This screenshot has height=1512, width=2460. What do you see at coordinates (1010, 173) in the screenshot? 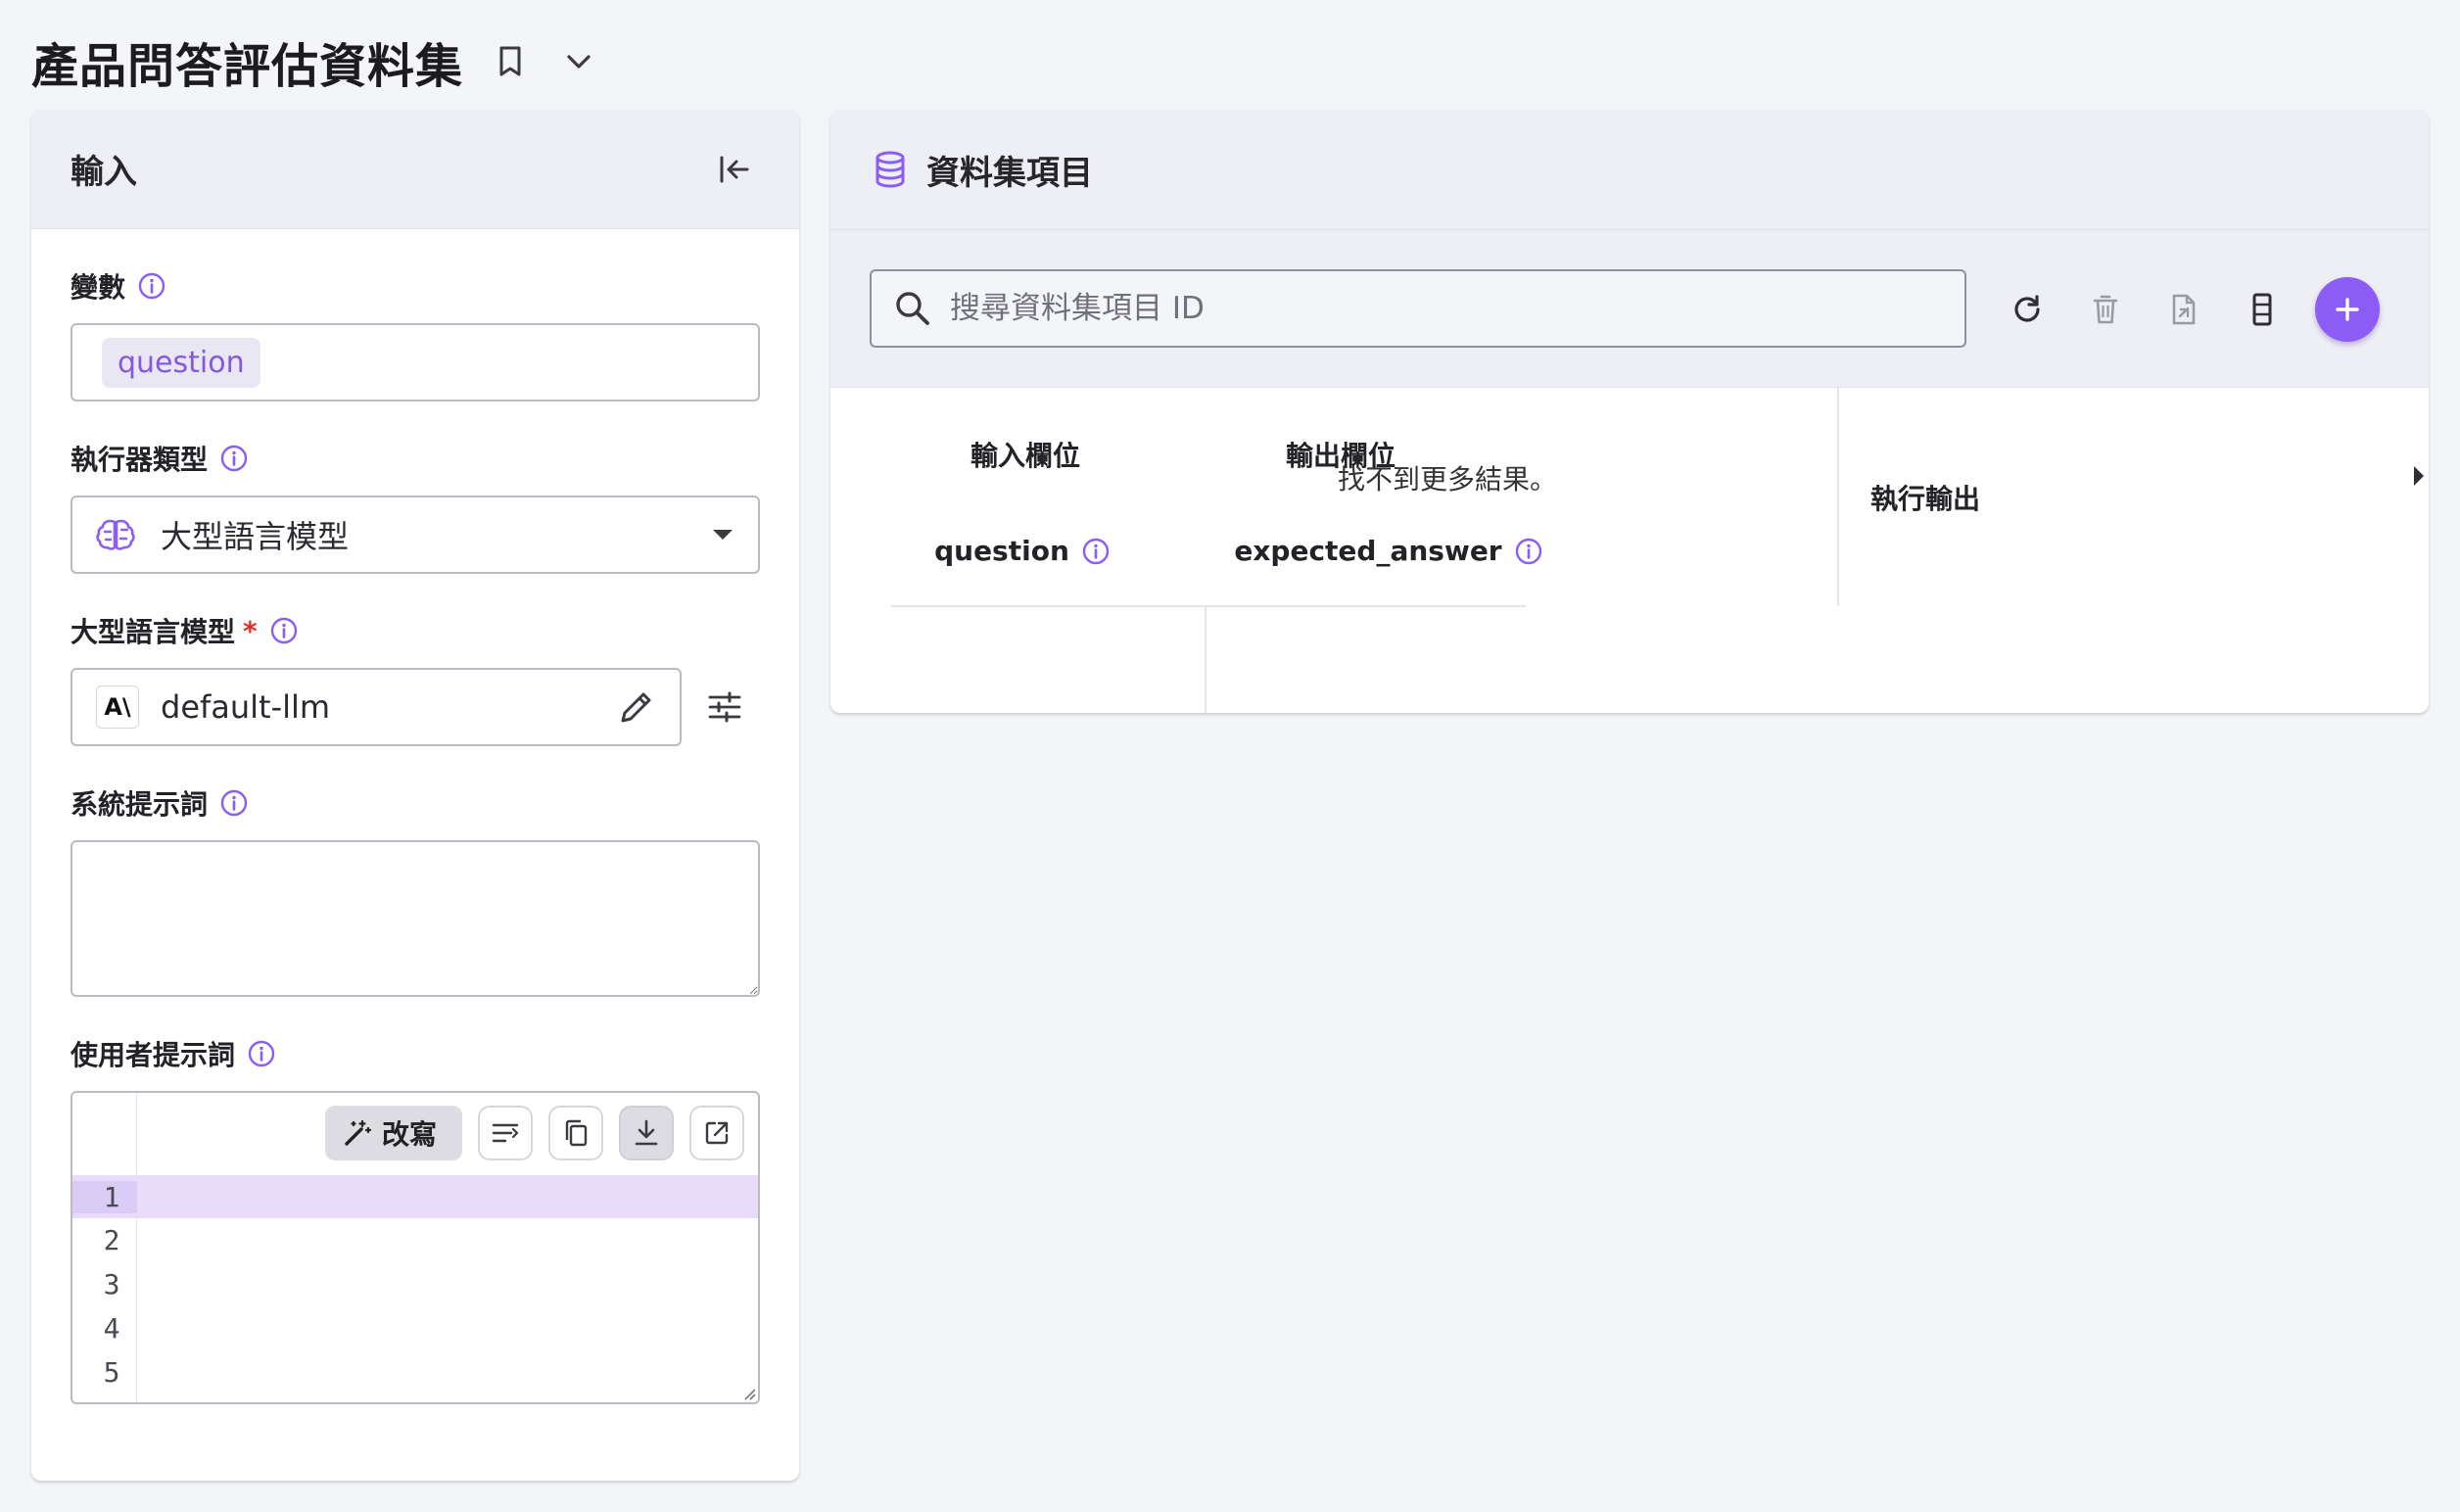
I see `dataset-panel-title: 資料集項目` at bounding box center [1010, 173].